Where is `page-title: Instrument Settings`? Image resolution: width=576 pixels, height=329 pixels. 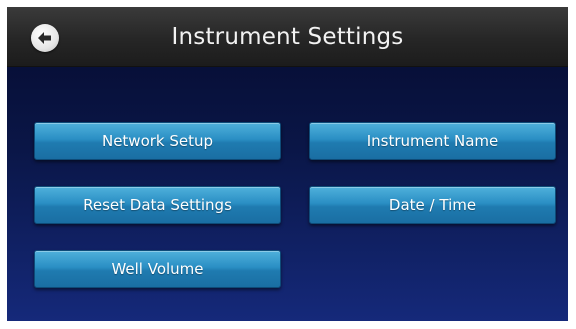 page-title: Instrument Settings is located at coordinates (287, 37).